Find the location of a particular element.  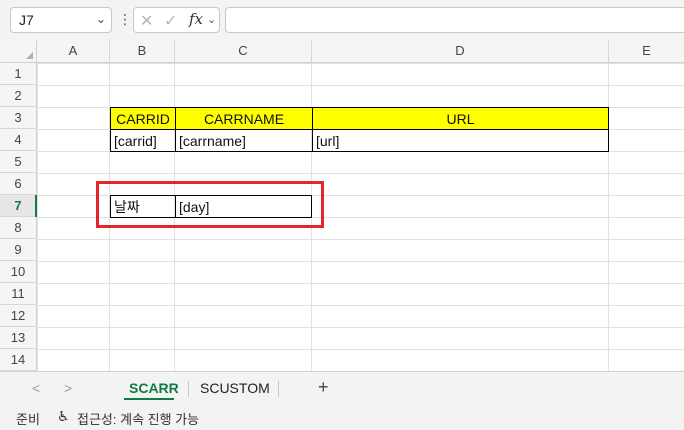

select-all-button is located at coordinates (18, 51).